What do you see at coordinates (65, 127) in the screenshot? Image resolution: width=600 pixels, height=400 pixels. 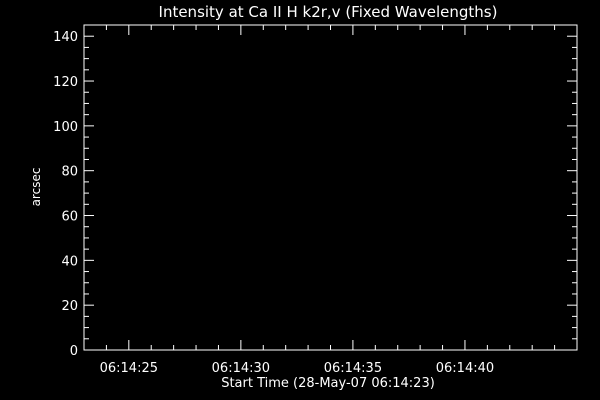 I see `y-tick-label: 100` at bounding box center [65, 127].